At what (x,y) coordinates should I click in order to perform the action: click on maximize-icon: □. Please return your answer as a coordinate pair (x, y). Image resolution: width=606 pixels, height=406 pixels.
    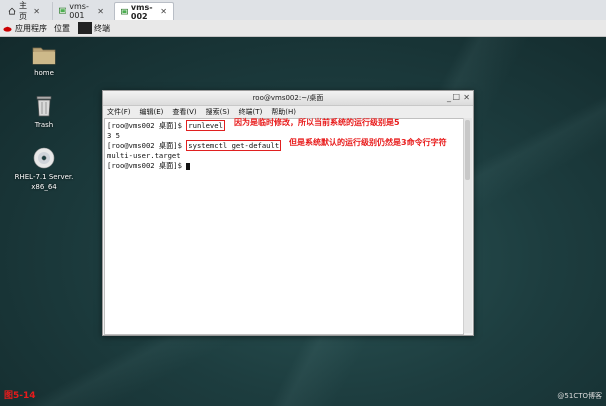
    Looking at the image, I should click on (456, 97).